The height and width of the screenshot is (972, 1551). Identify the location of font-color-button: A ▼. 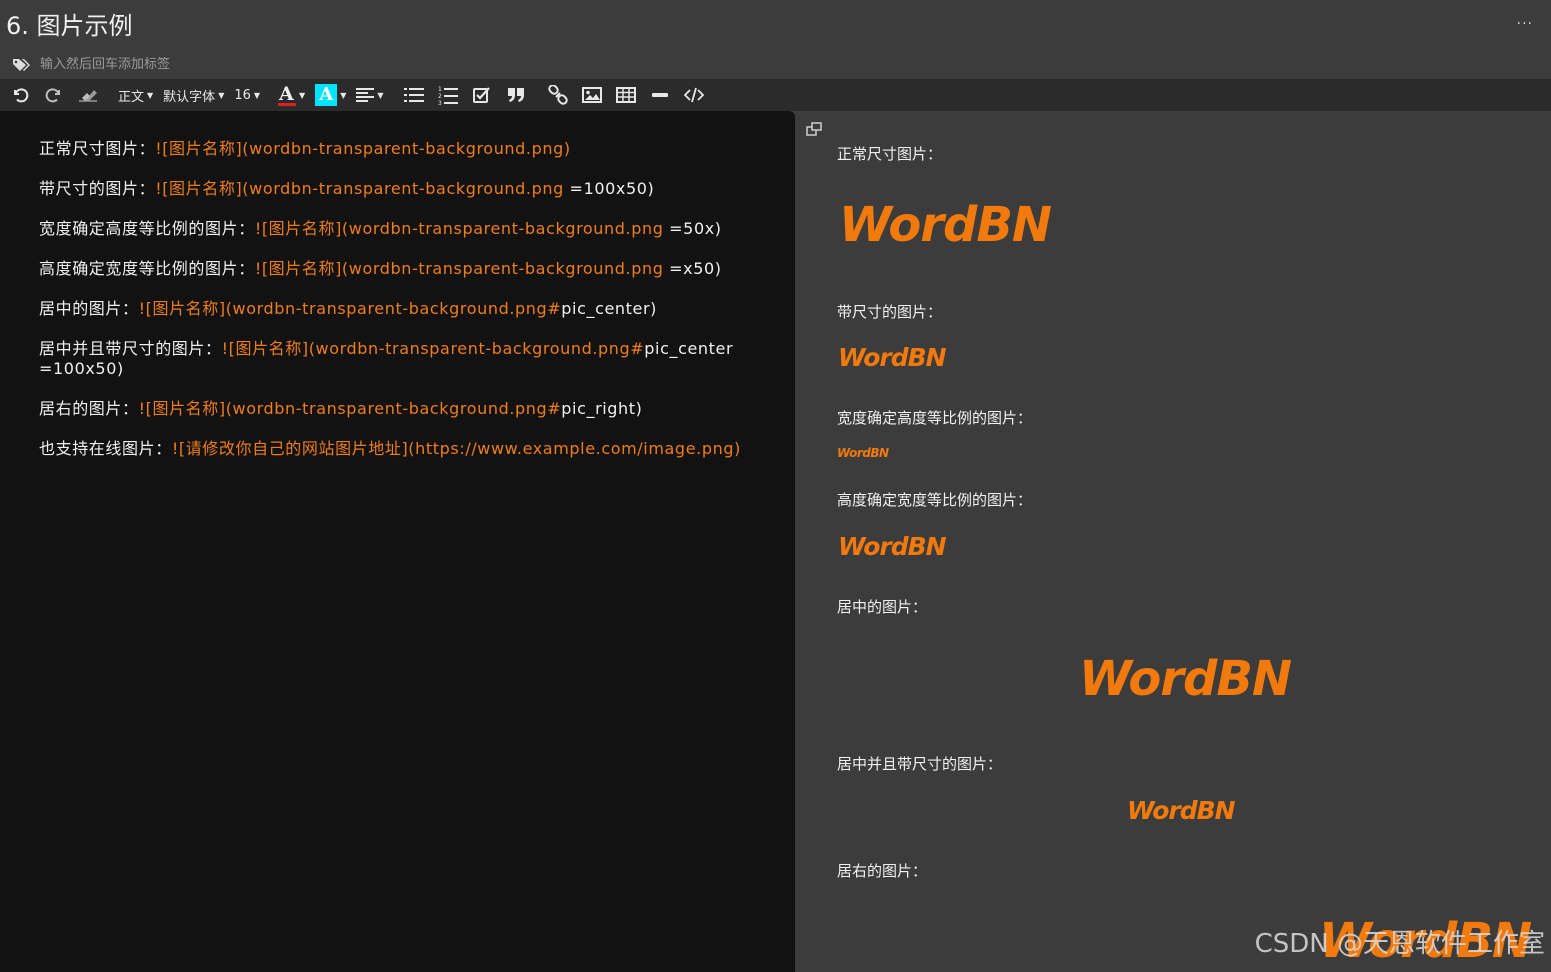
(291, 95).